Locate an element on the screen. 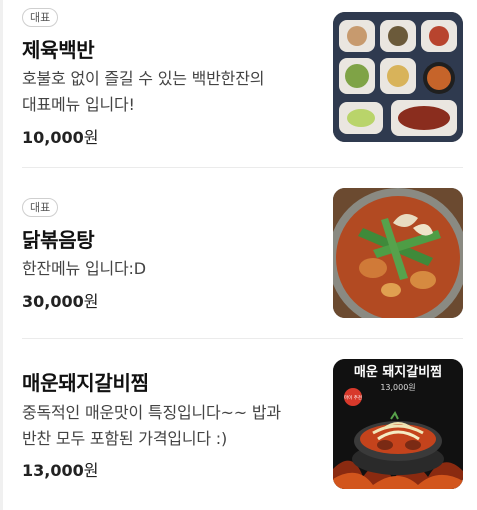 This screenshot has width=477, height=510. menu-item-description: 중독적인 매운맛이 특징입니다~~ 밥과 반찬 모두 포함된 가격입니다 :) is located at coordinates (151, 425).